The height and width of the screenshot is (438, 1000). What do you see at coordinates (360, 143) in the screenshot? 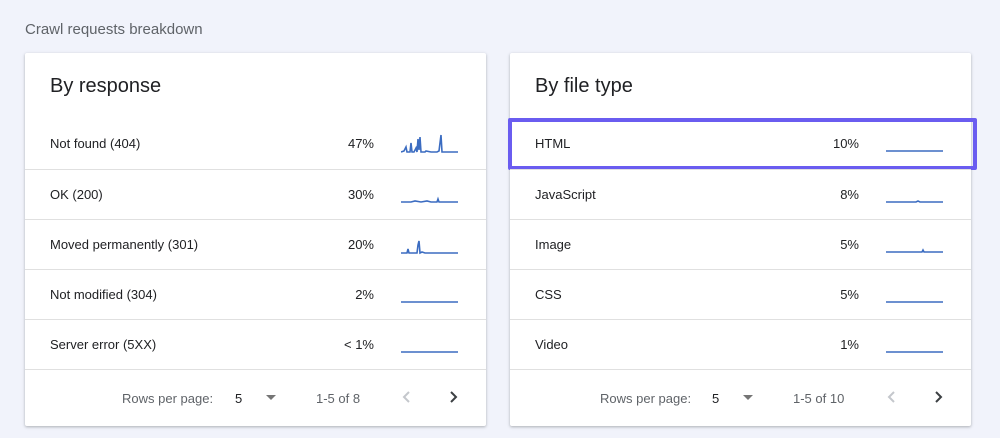
I see `row-percent: 47%` at bounding box center [360, 143].